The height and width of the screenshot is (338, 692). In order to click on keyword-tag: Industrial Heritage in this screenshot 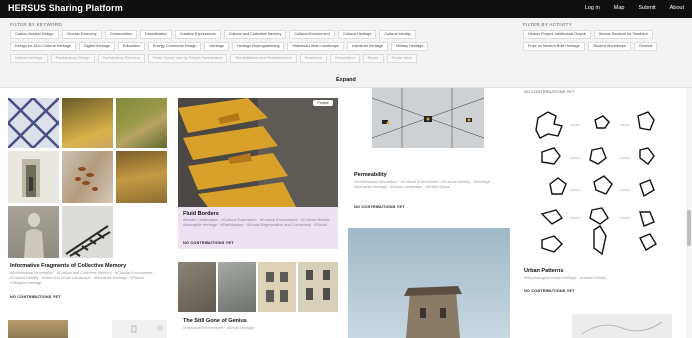, I will do `click(367, 46)`.